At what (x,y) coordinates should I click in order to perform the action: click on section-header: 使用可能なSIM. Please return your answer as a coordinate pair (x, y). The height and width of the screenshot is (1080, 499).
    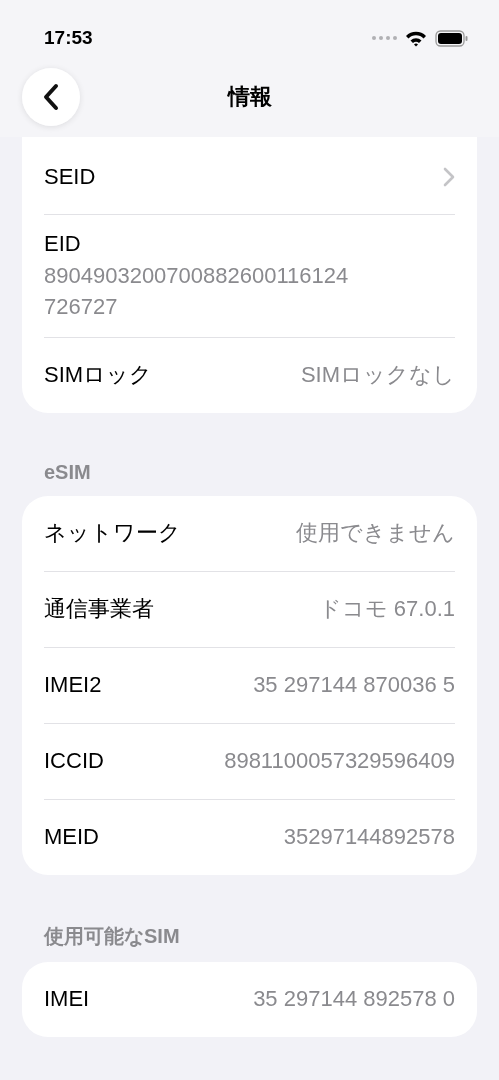
    Looking at the image, I should click on (112, 936).